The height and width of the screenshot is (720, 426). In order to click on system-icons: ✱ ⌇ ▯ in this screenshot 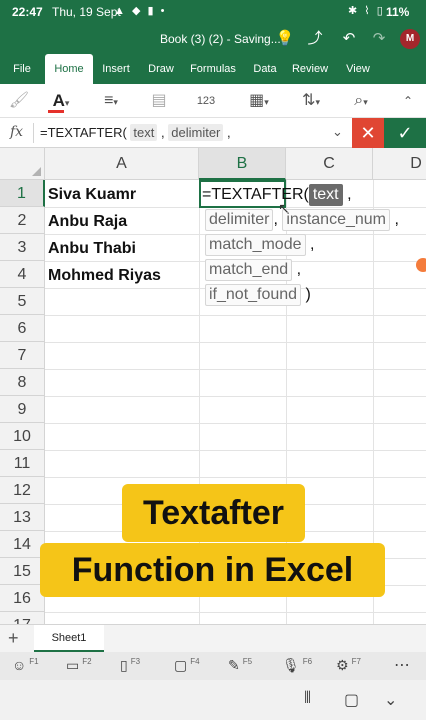, I will do `click(366, 11)`.